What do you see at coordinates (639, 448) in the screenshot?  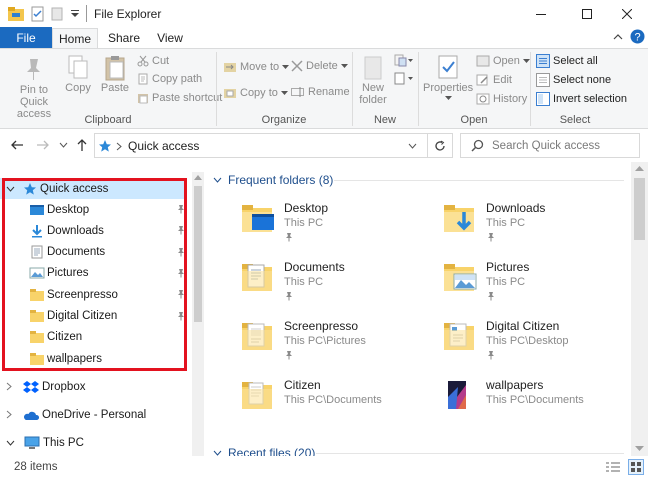 I see `scroll-down-arrow-icon` at bounding box center [639, 448].